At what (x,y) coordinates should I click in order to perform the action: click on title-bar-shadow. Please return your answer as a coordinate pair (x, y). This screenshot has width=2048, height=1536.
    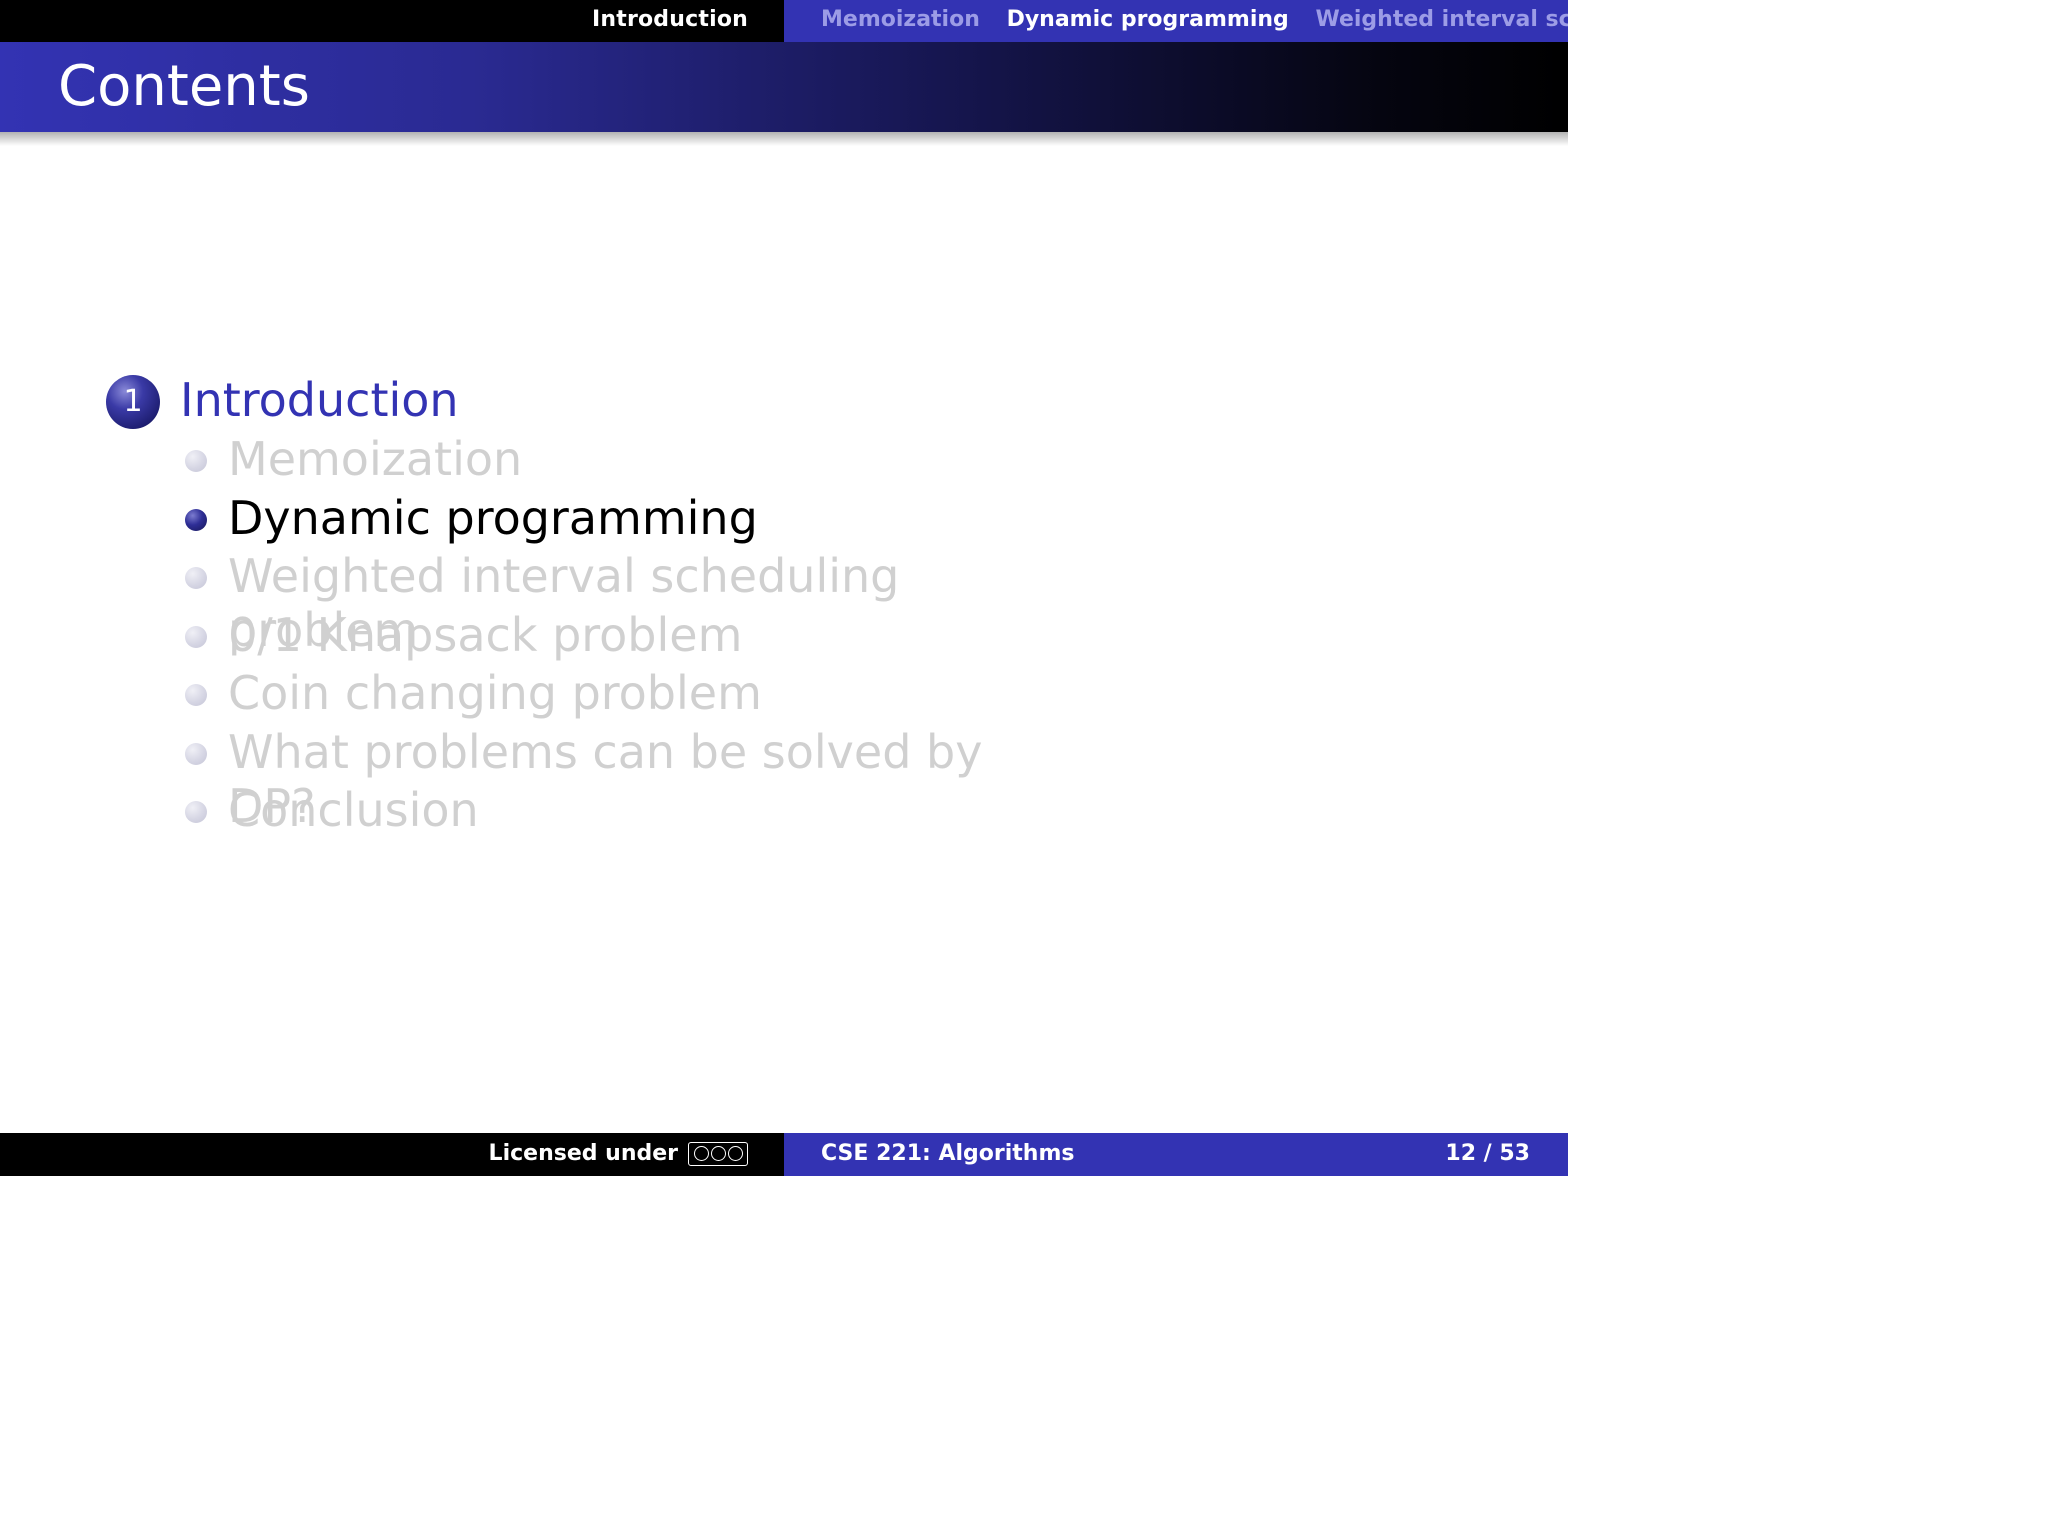
    Looking at the image, I should click on (784, 139).